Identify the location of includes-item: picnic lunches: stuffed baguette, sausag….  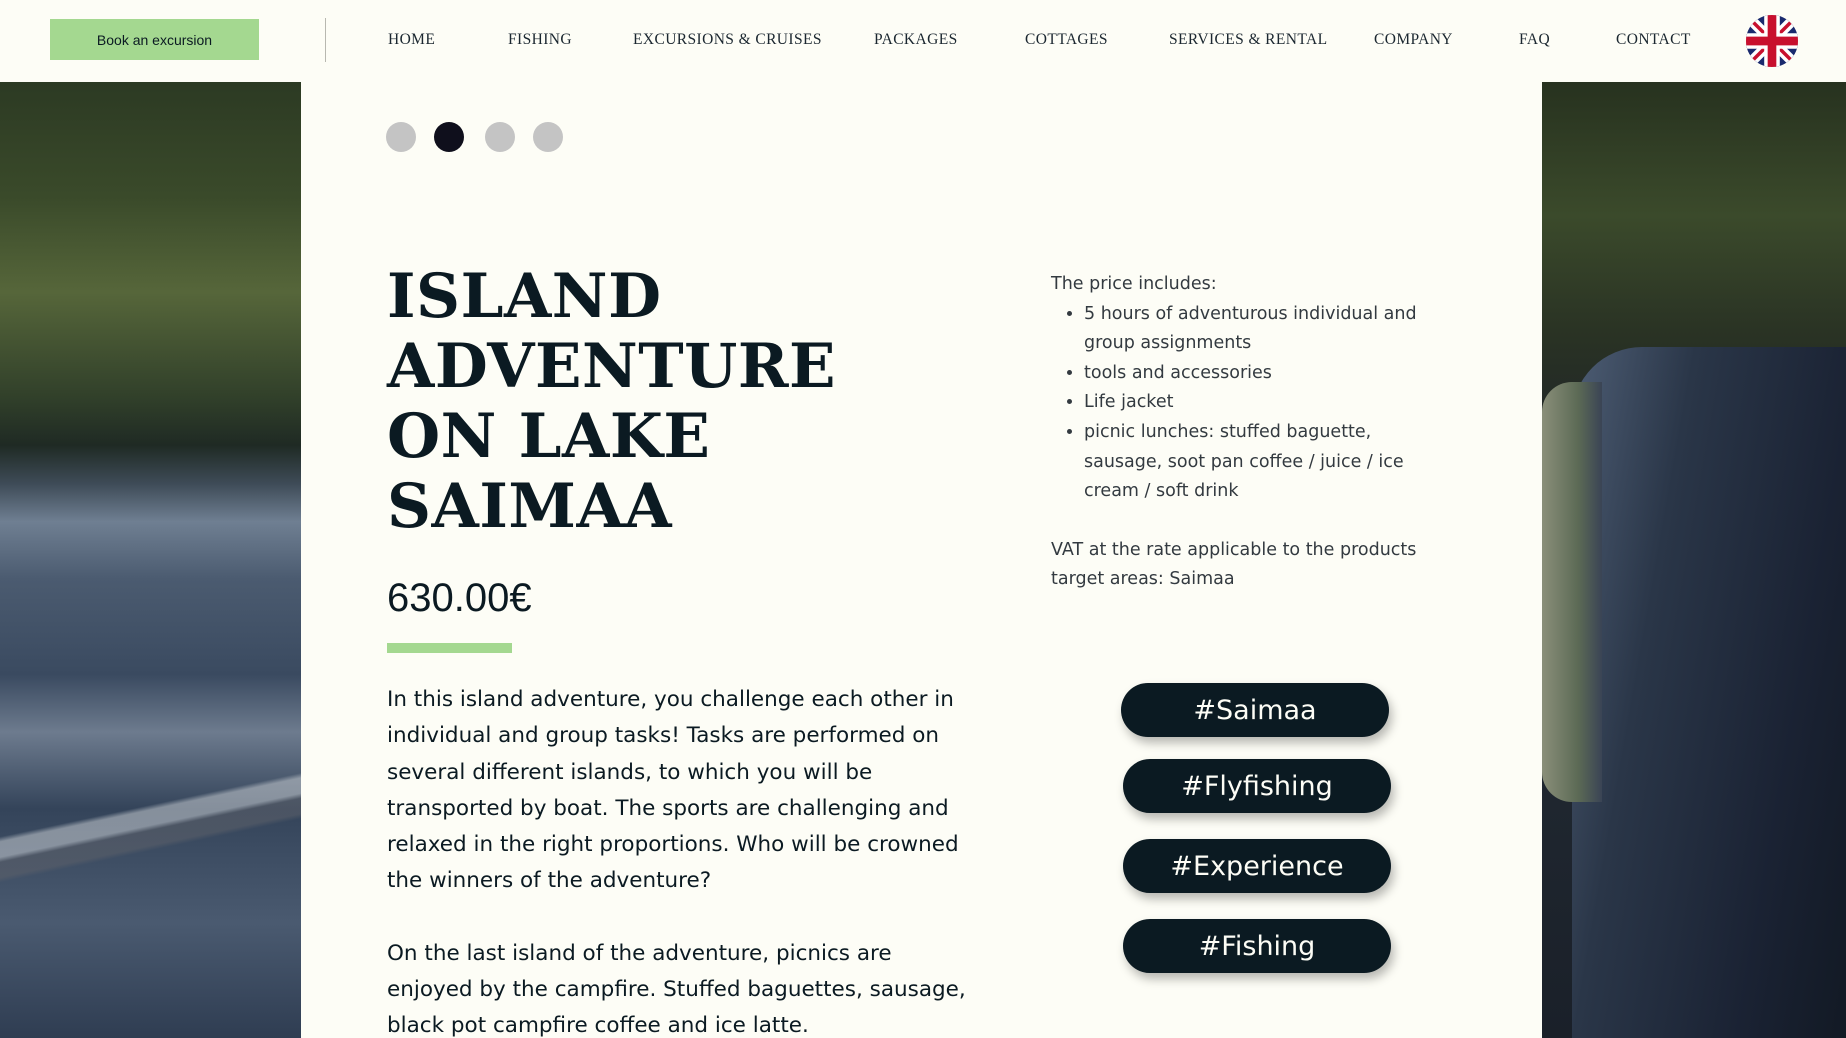
(1267, 462).